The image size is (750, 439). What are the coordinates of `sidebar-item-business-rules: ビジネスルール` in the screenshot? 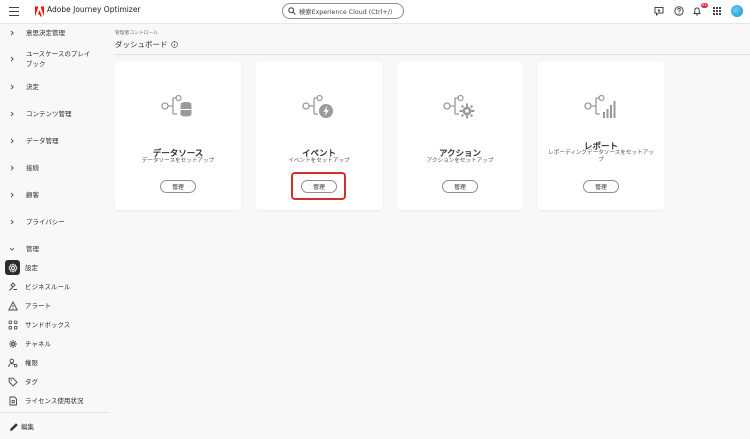 It's located at (54, 287).